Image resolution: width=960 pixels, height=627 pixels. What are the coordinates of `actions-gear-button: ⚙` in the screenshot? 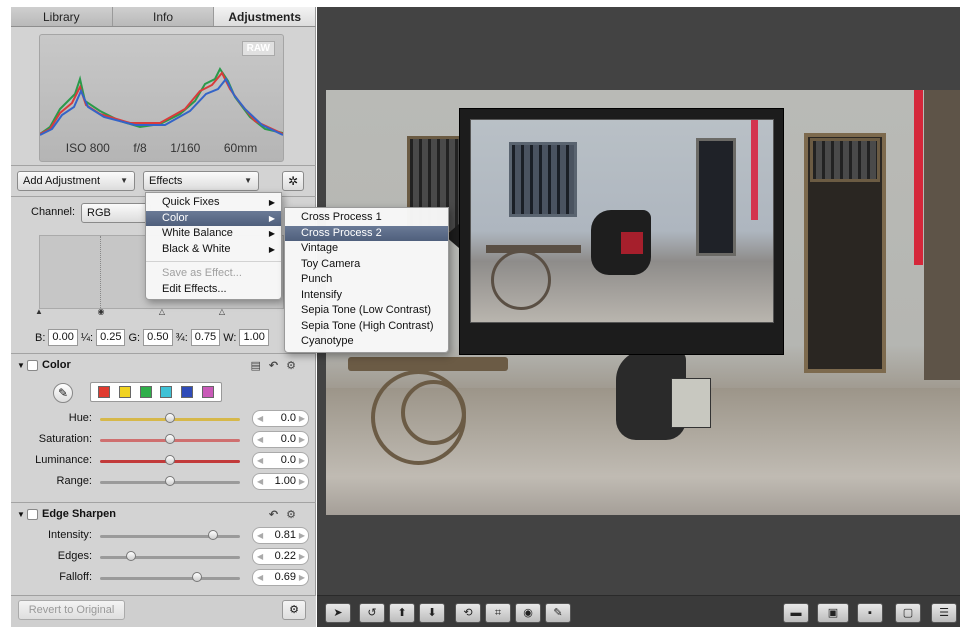 It's located at (294, 610).